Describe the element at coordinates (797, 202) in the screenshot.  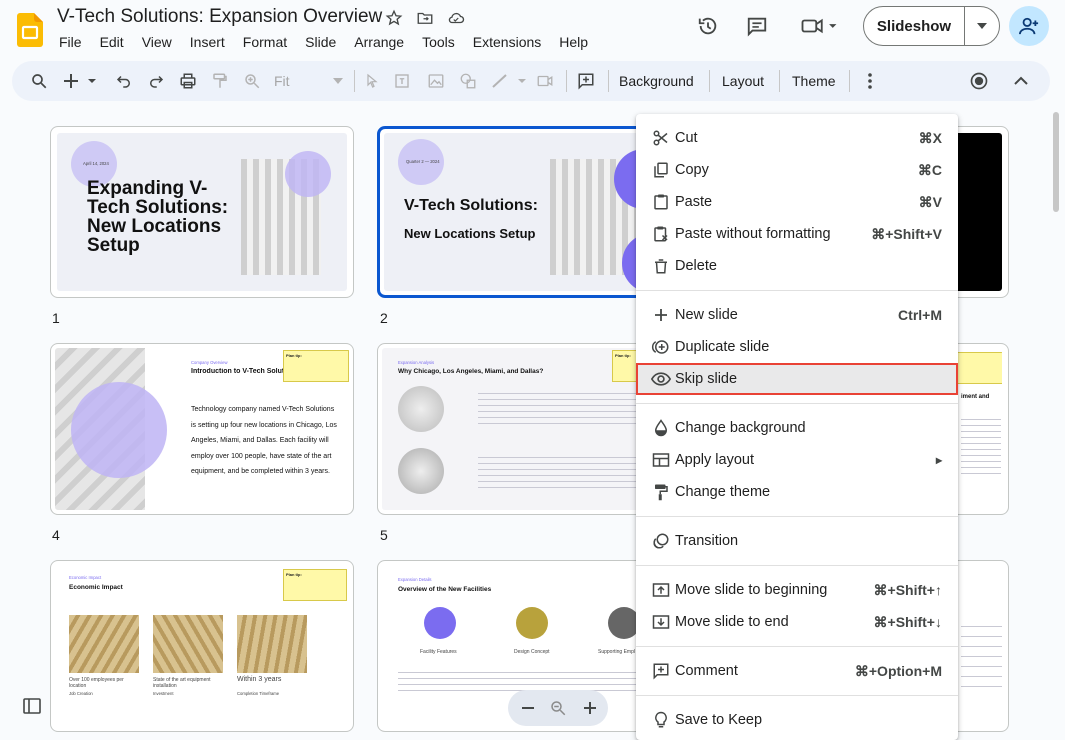
I see `menu-item-paste: Paste ⌘V` at that location.